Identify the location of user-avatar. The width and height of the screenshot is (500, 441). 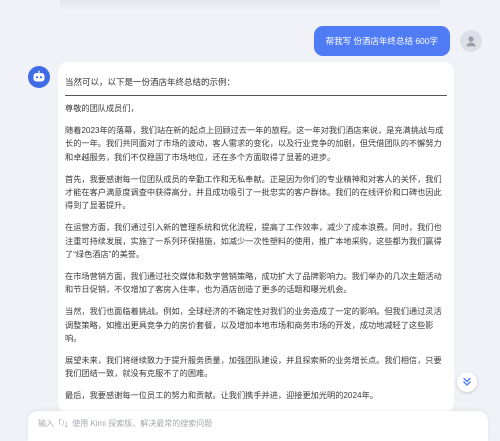
(471, 41).